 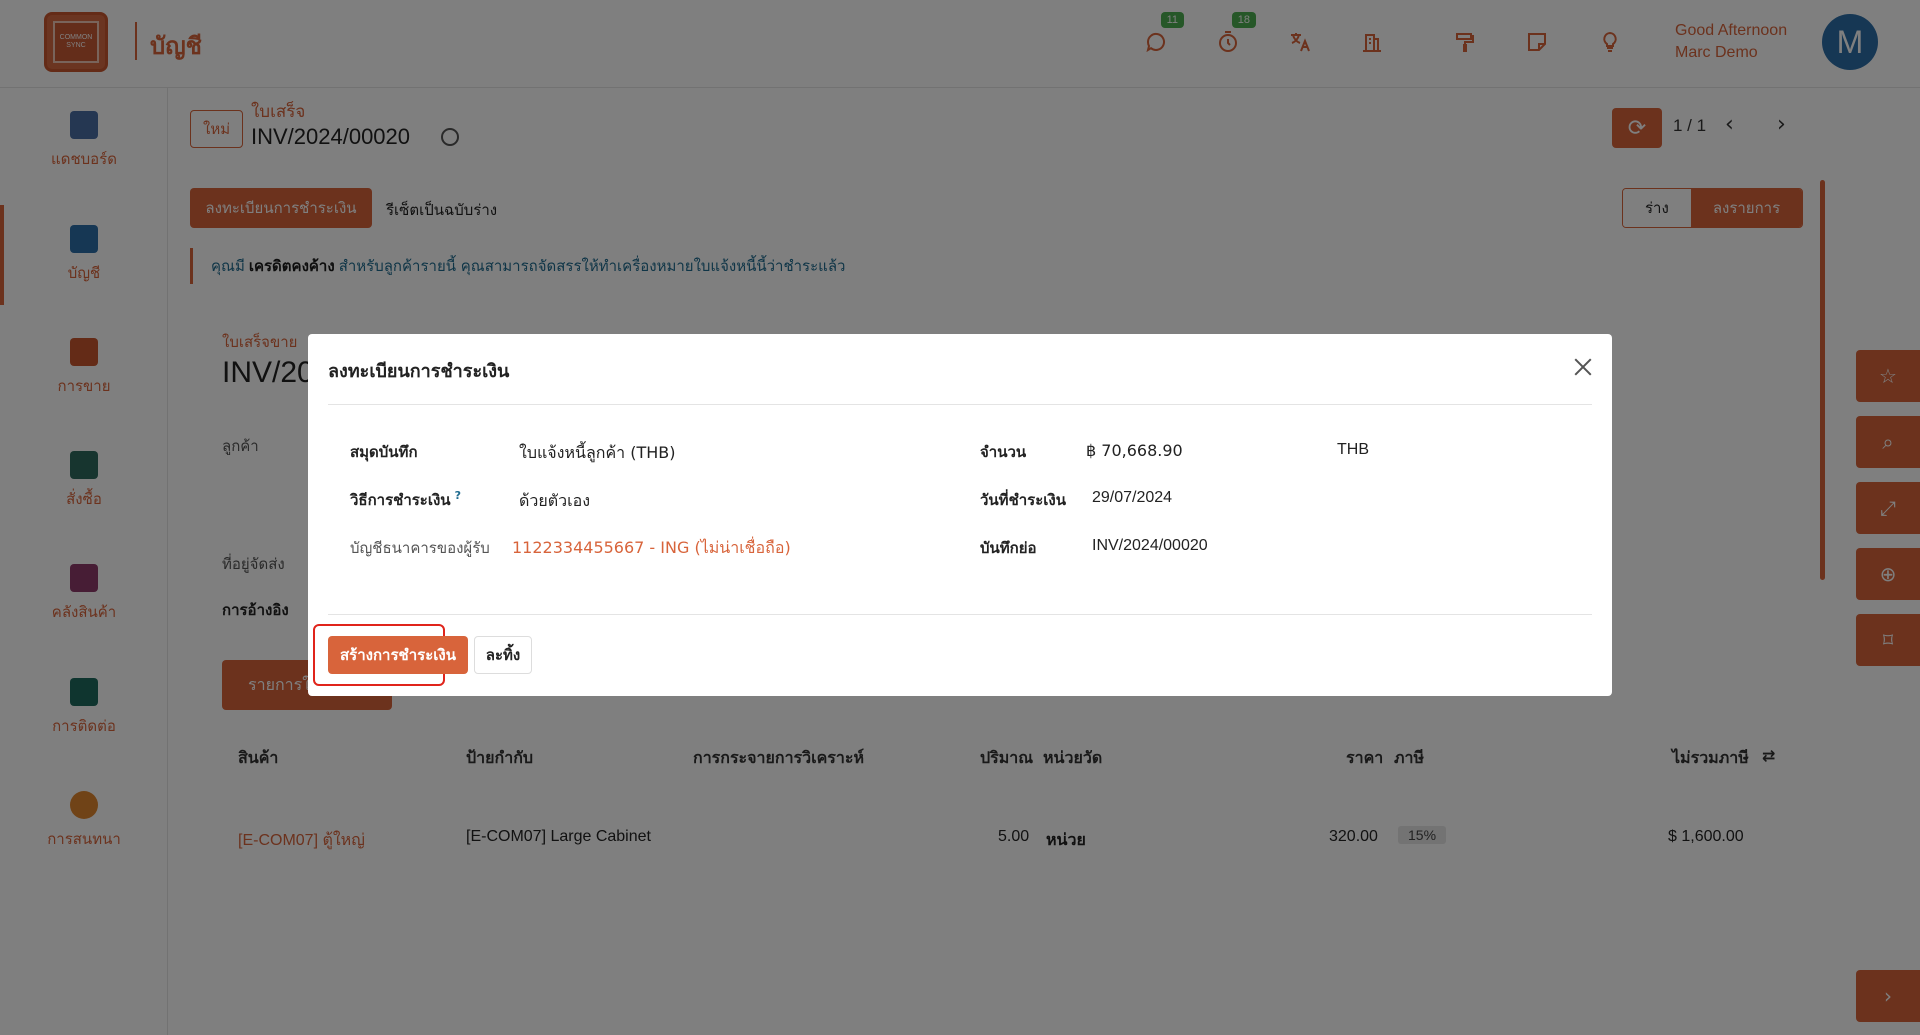 What do you see at coordinates (419, 371) in the screenshot?
I see `dialog-title: ลงทะเบียนการชำระเงิน` at bounding box center [419, 371].